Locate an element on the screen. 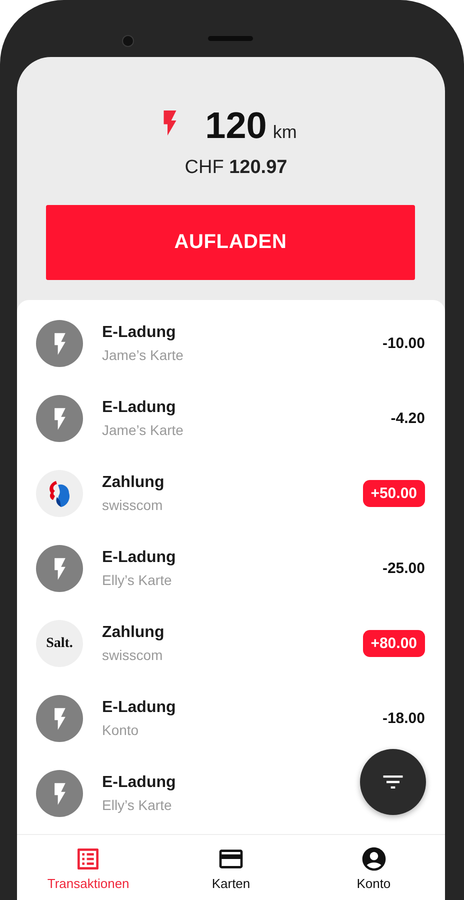 The image size is (464, 900). salt-logo: Salt. is located at coordinates (59, 644).